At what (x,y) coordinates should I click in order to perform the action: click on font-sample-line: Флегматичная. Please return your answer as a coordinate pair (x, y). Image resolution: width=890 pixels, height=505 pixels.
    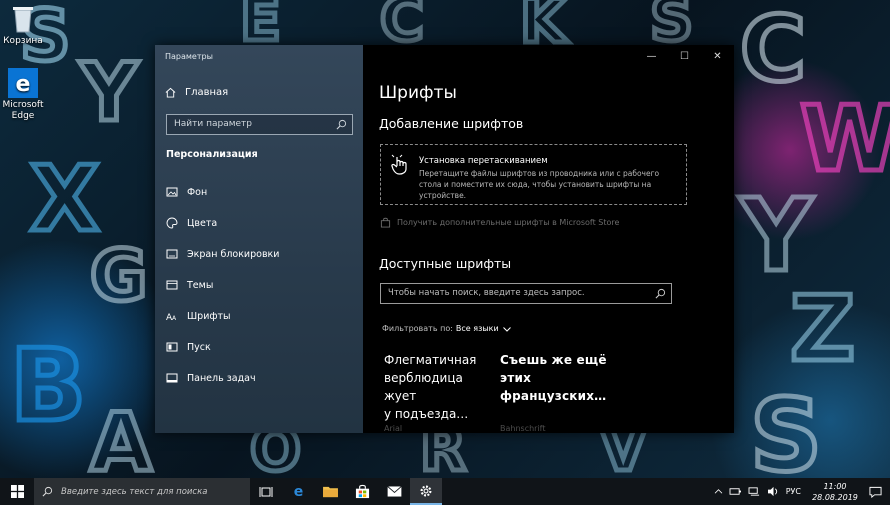
    Looking at the image, I should click on (430, 360).